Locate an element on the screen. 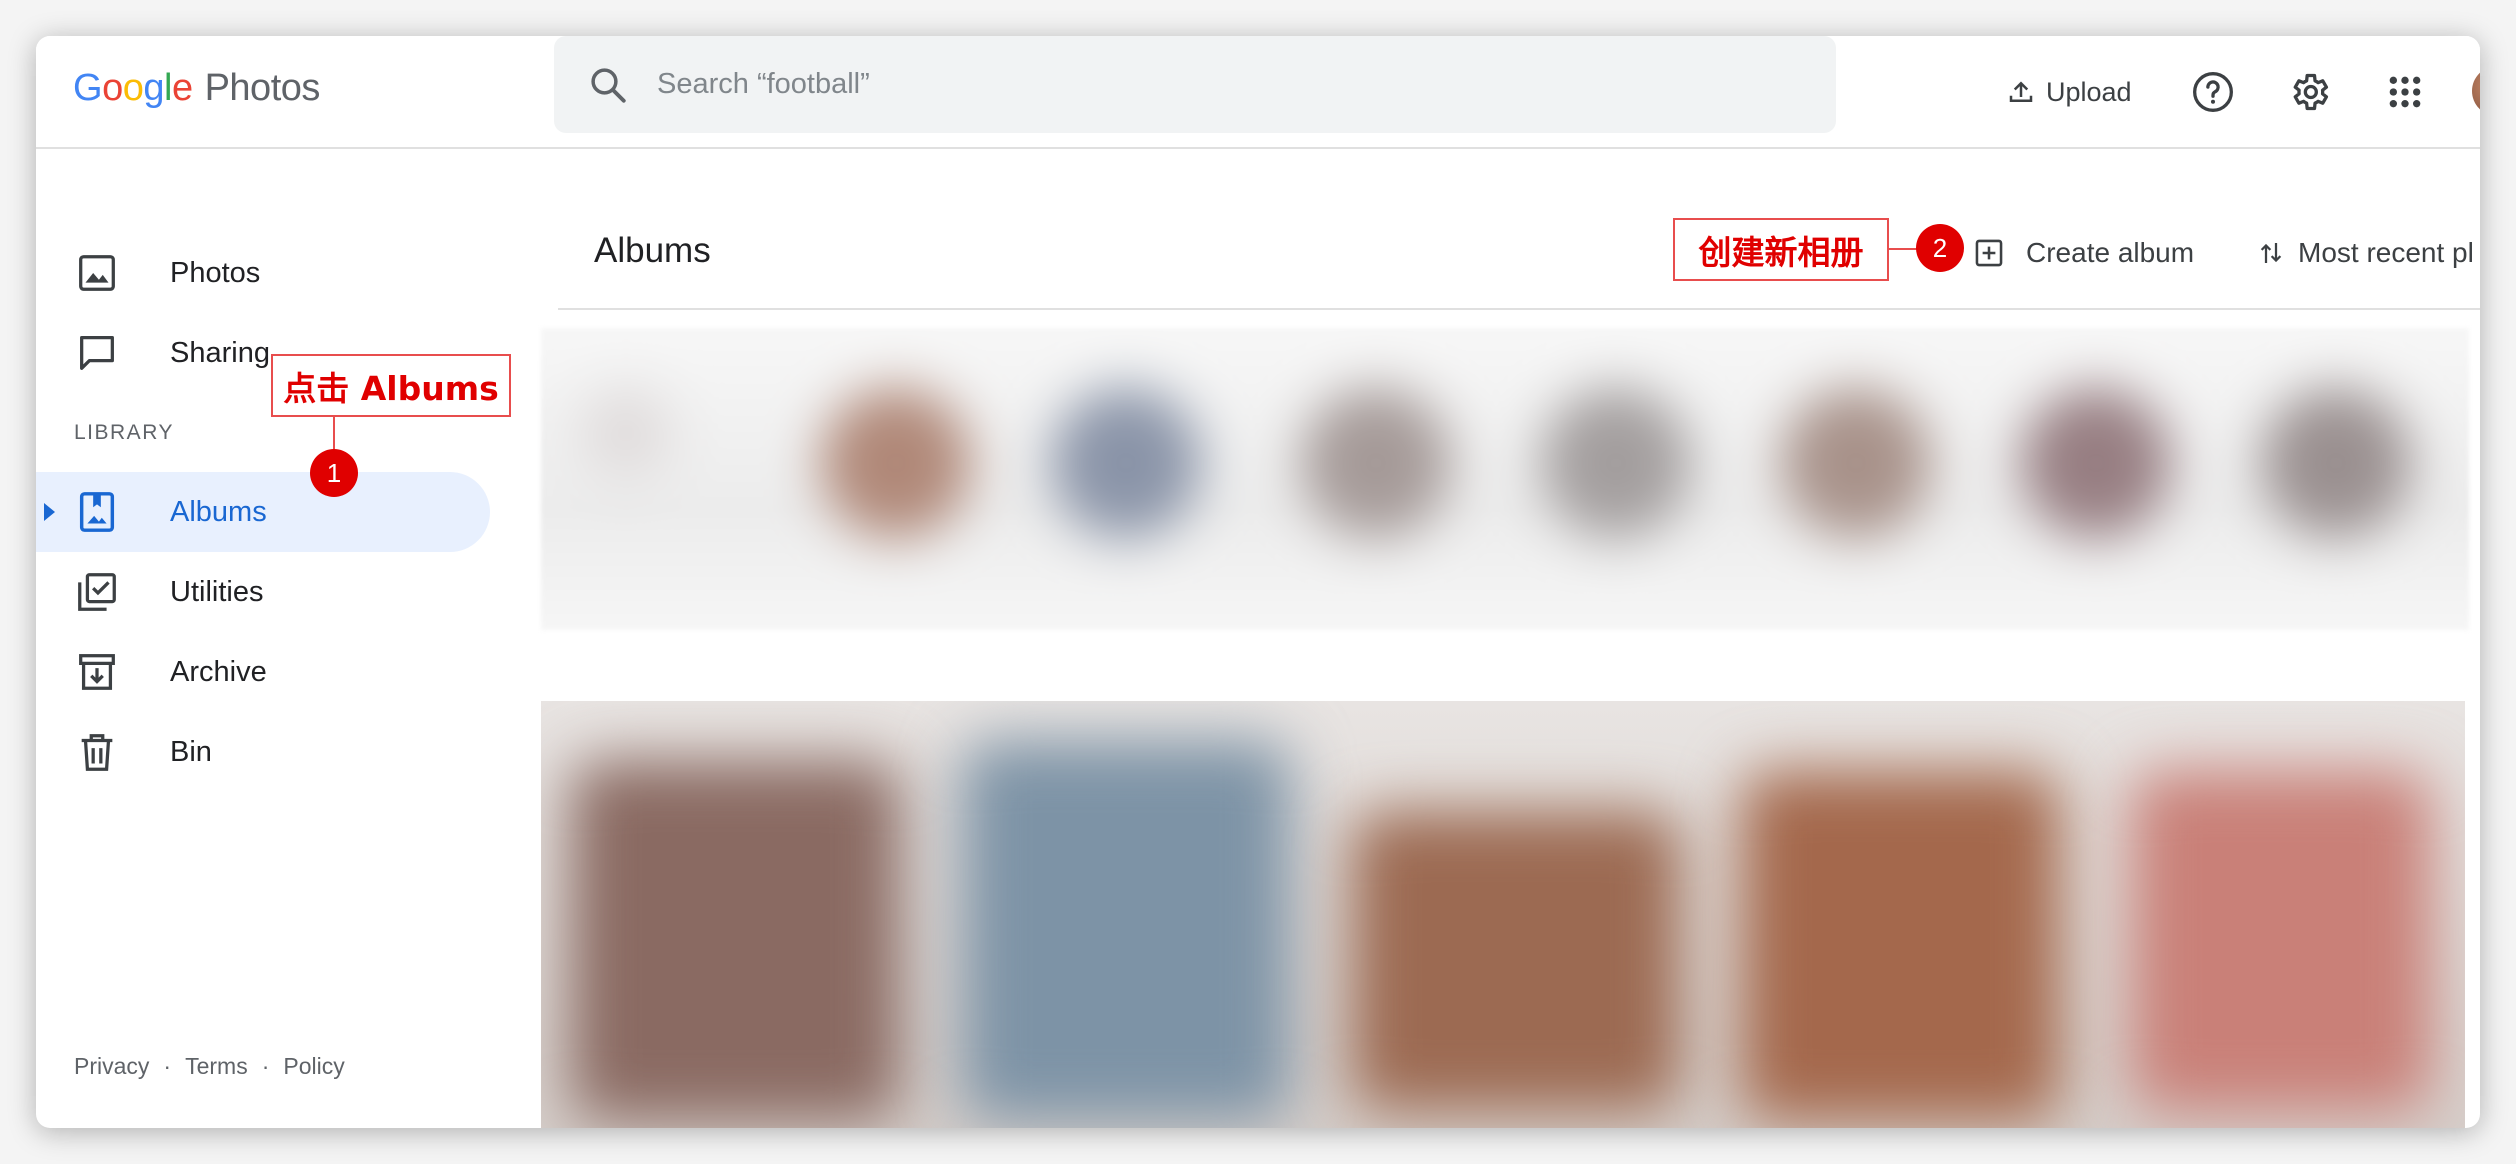 The width and height of the screenshot is (2516, 1164). avatar is located at coordinates (2476, 91).